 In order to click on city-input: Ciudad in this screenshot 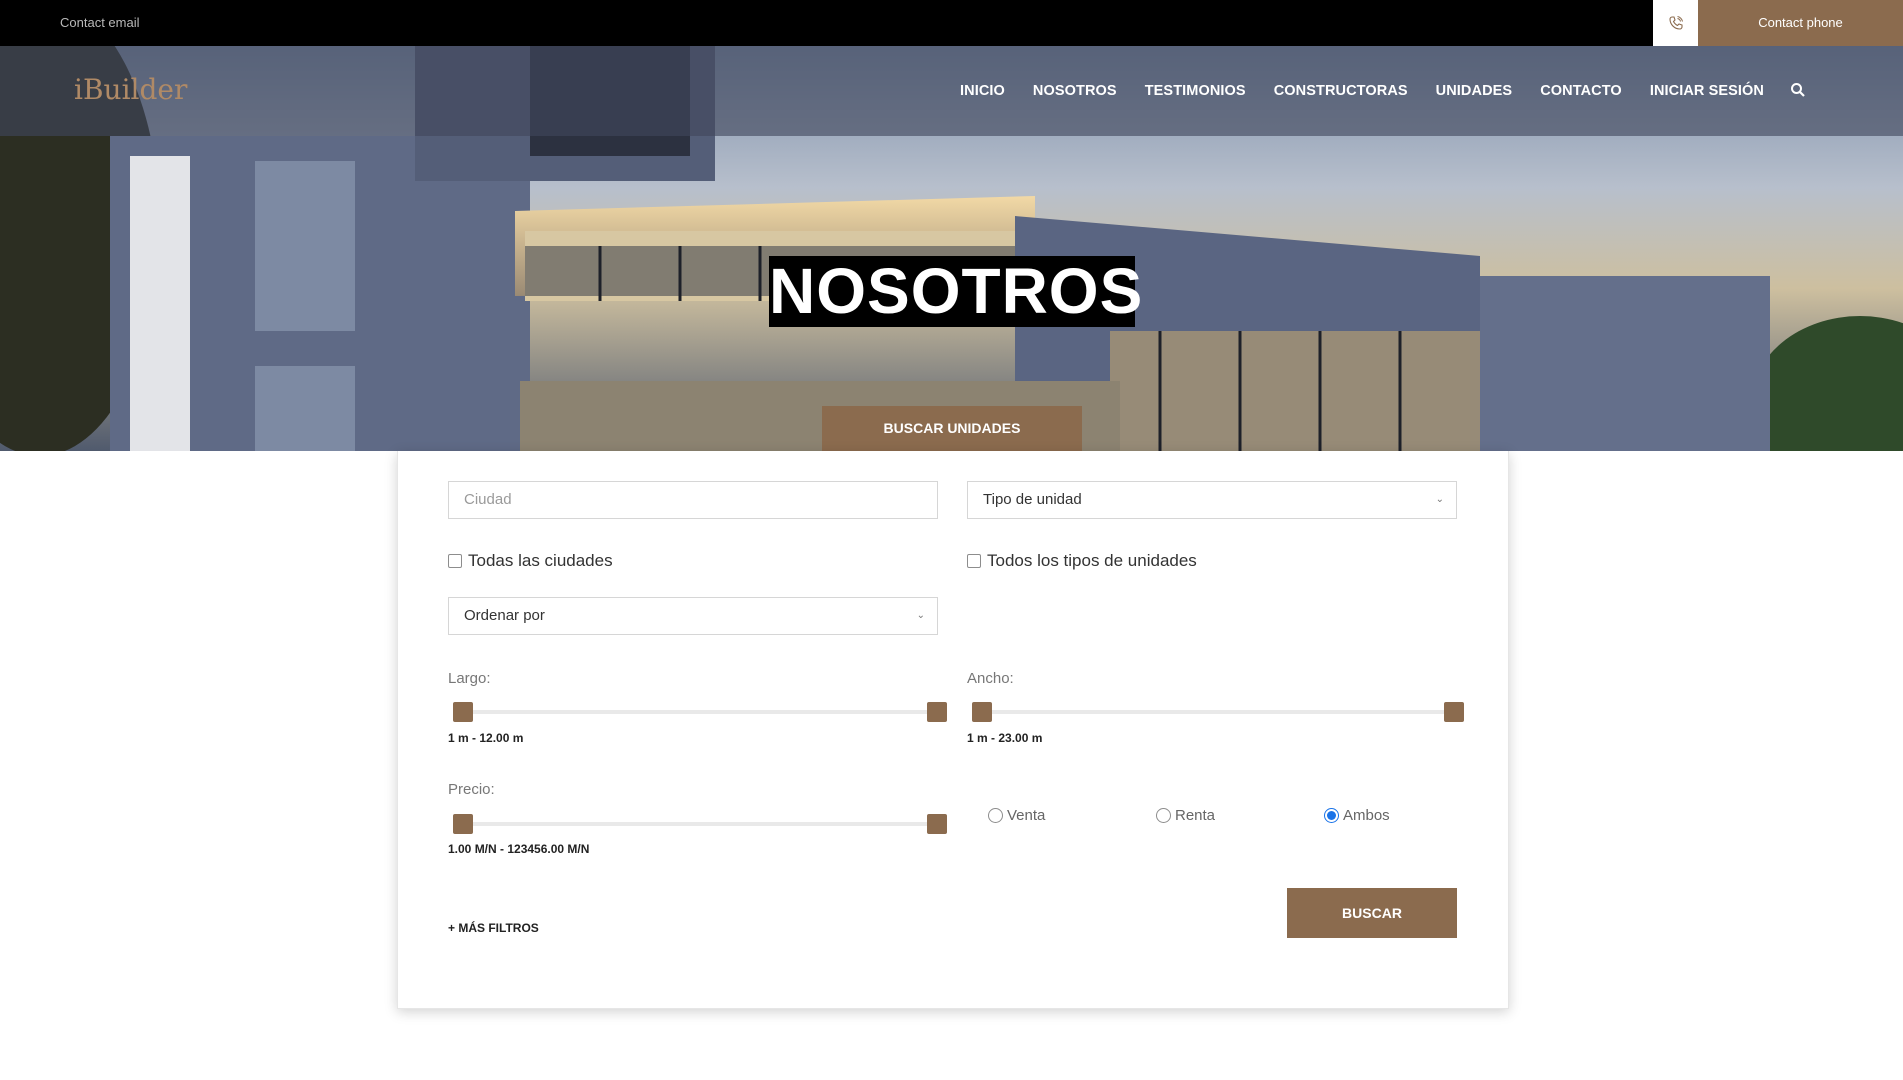, I will do `click(693, 500)`.